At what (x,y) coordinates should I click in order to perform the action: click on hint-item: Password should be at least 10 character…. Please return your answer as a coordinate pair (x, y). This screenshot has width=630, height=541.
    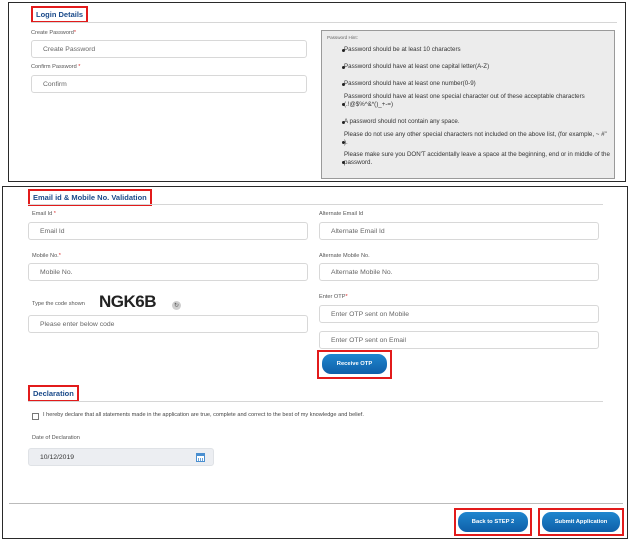
    Looking at the image, I should click on (402, 49).